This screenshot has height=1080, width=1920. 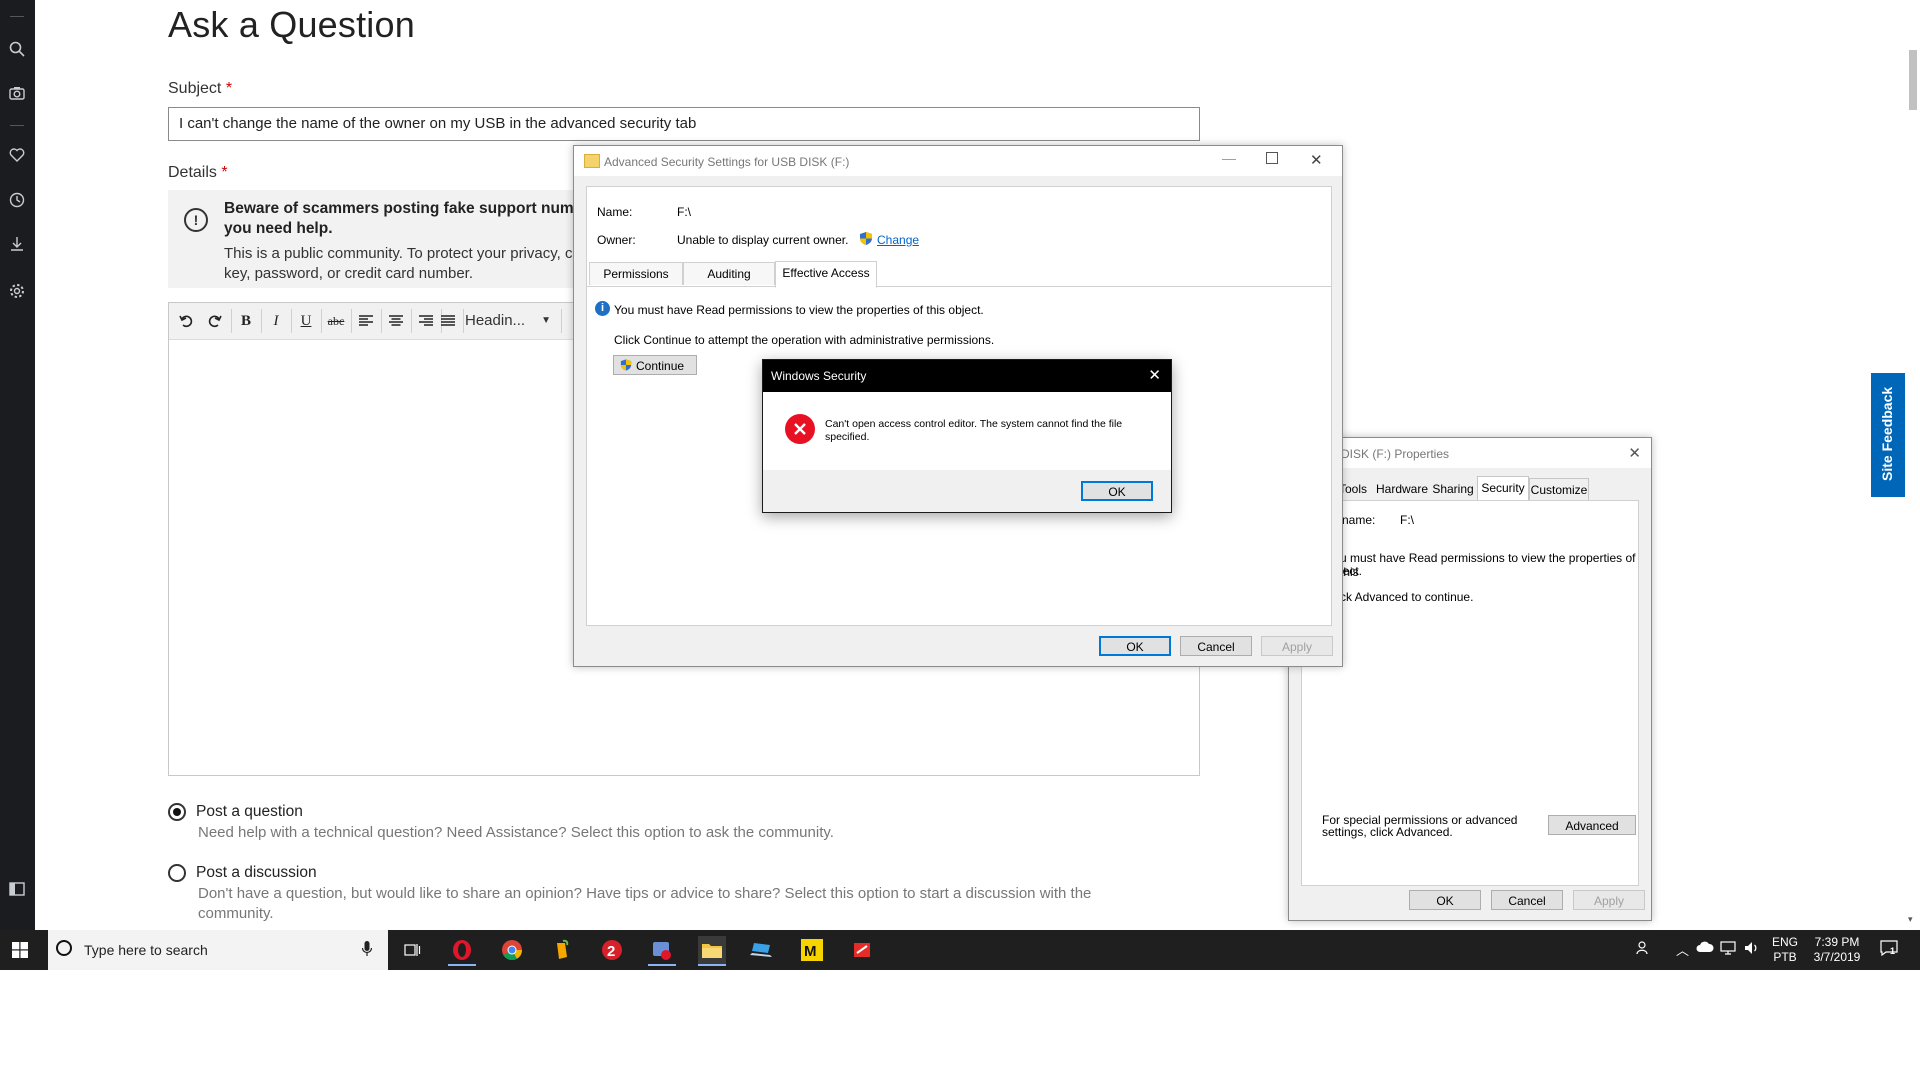 I want to click on owner-label: Owner:, so click(x=616, y=240).